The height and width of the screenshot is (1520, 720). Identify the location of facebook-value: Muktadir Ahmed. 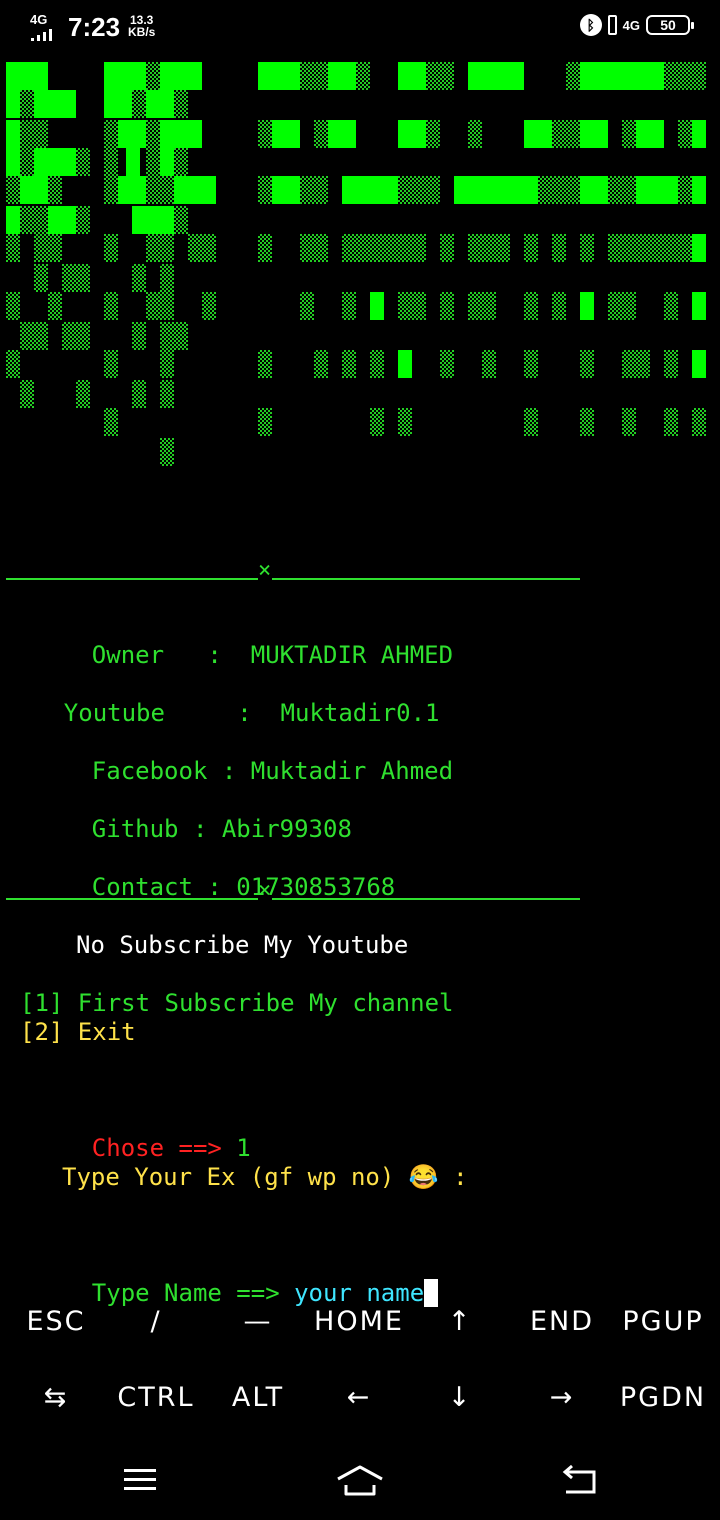
(352, 771).